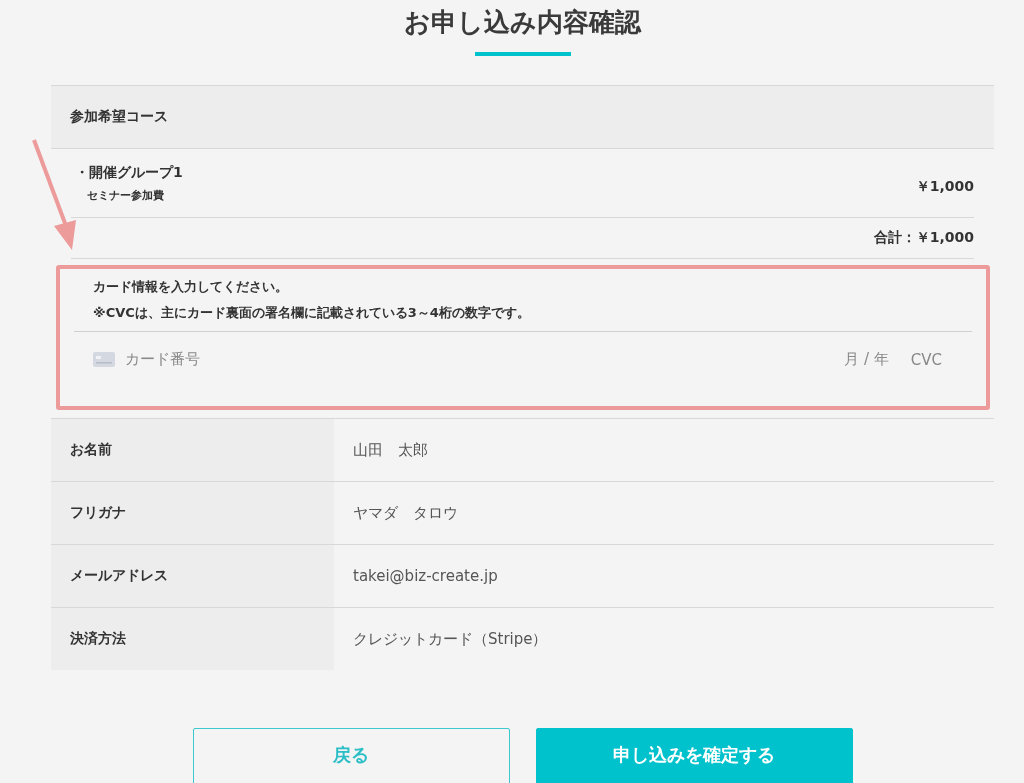 This screenshot has height=783, width=1024. I want to click on cvc-placeholder: CVC, so click(926, 359).